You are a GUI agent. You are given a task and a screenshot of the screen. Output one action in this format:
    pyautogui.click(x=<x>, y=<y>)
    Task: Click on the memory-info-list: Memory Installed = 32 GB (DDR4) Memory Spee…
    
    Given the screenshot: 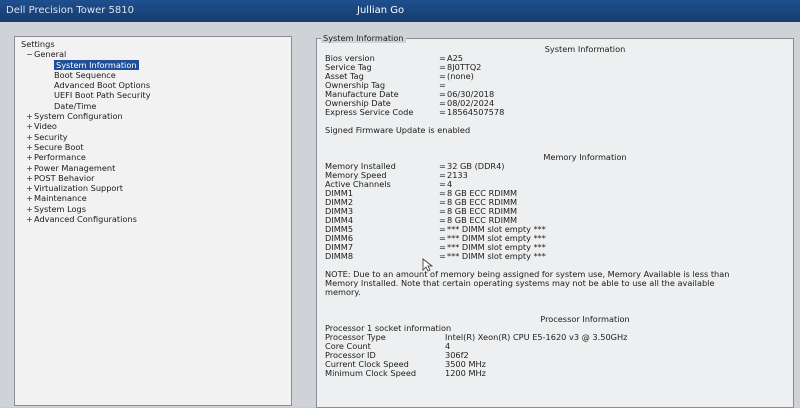 What is the action you would take?
    pyautogui.click(x=555, y=211)
    